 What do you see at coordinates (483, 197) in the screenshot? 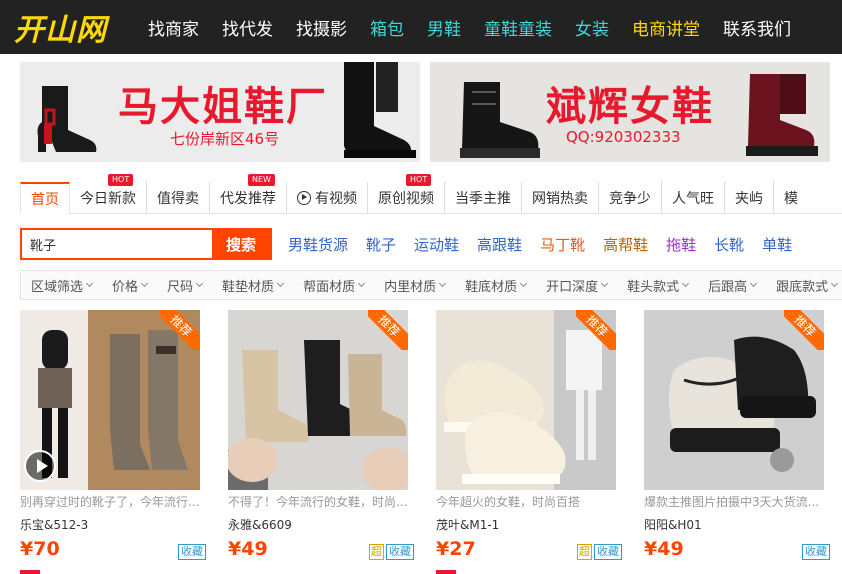
I see `tab-season-featured: 当季主推` at bounding box center [483, 197].